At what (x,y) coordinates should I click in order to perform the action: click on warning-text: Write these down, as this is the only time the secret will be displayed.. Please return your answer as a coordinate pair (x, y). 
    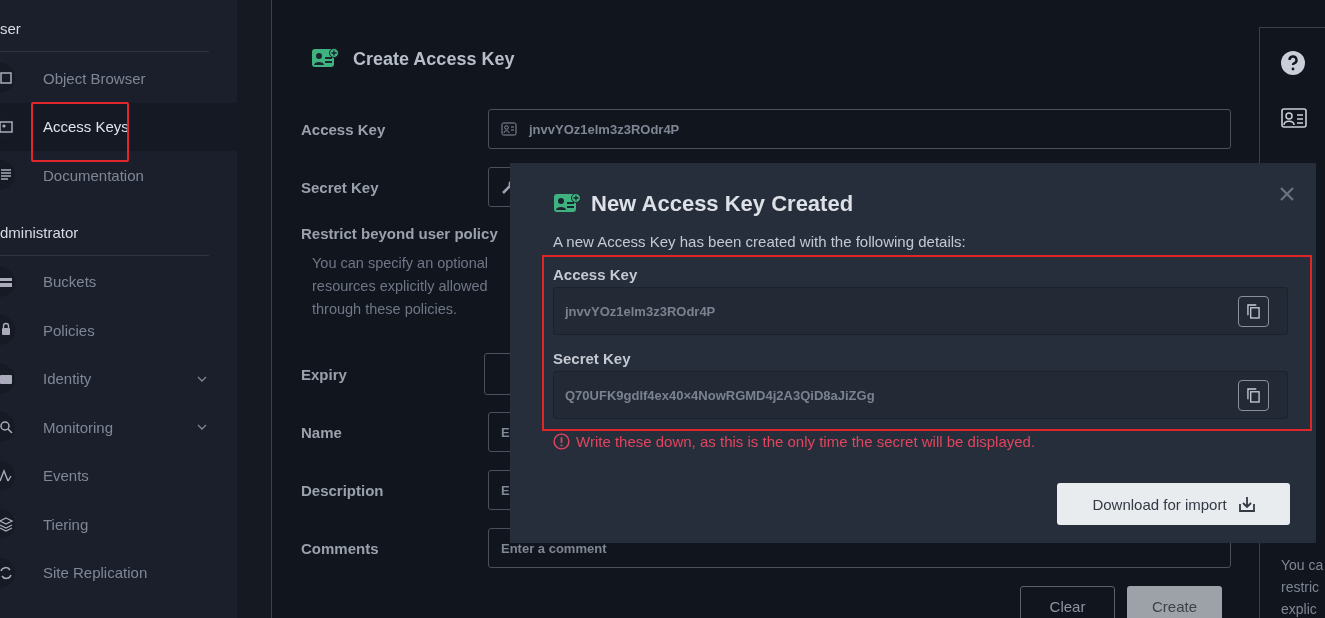
    Looking at the image, I should click on (806, 441).